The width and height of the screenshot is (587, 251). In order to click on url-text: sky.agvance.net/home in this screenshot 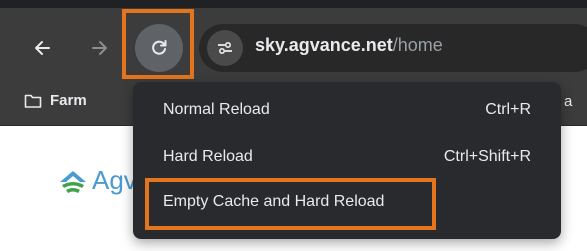, I will do `click(349, 45)`.